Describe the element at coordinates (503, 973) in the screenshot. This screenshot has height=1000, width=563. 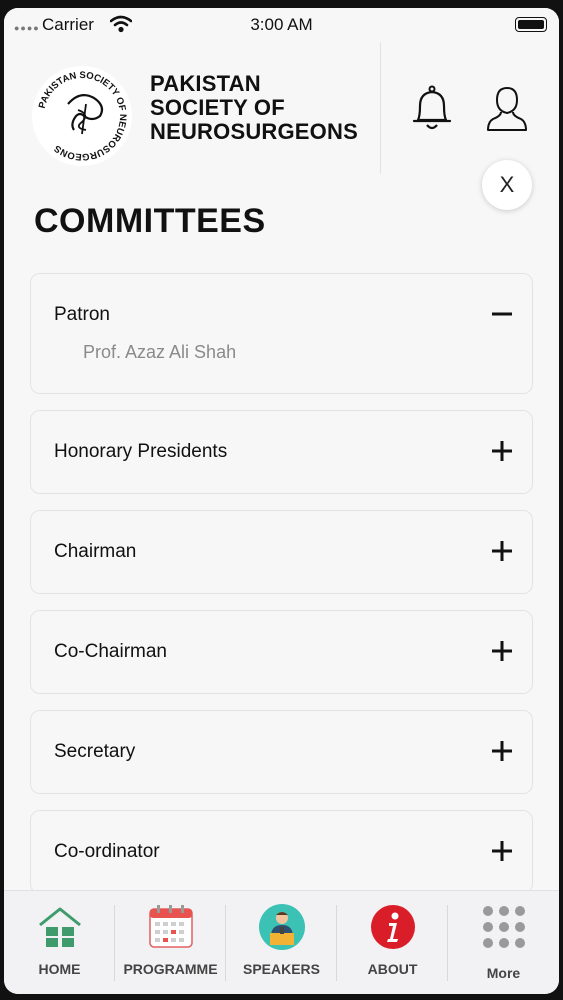
I see `tab-label: More` at that location.